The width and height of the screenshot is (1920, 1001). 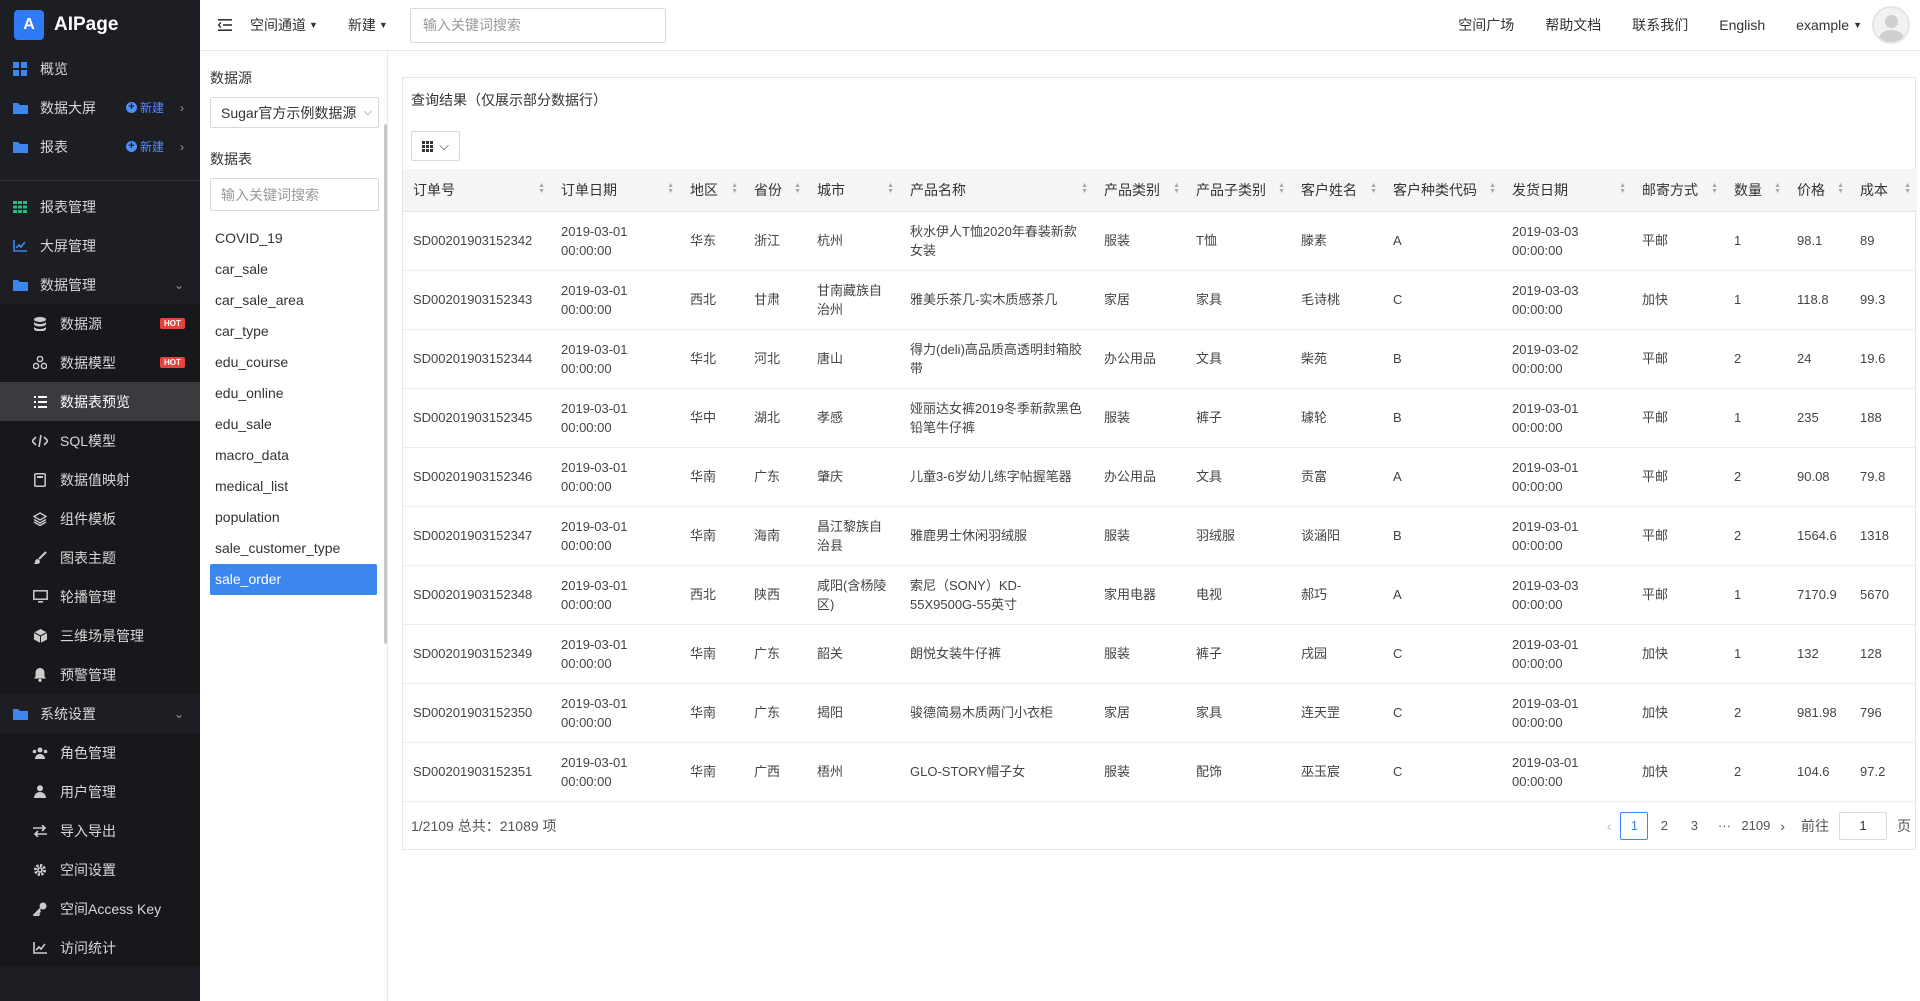 What do you see at coordinates (145, 146) in the screenshot?
I see `new-report-button: + 新建` at bounding box center [145, 146].